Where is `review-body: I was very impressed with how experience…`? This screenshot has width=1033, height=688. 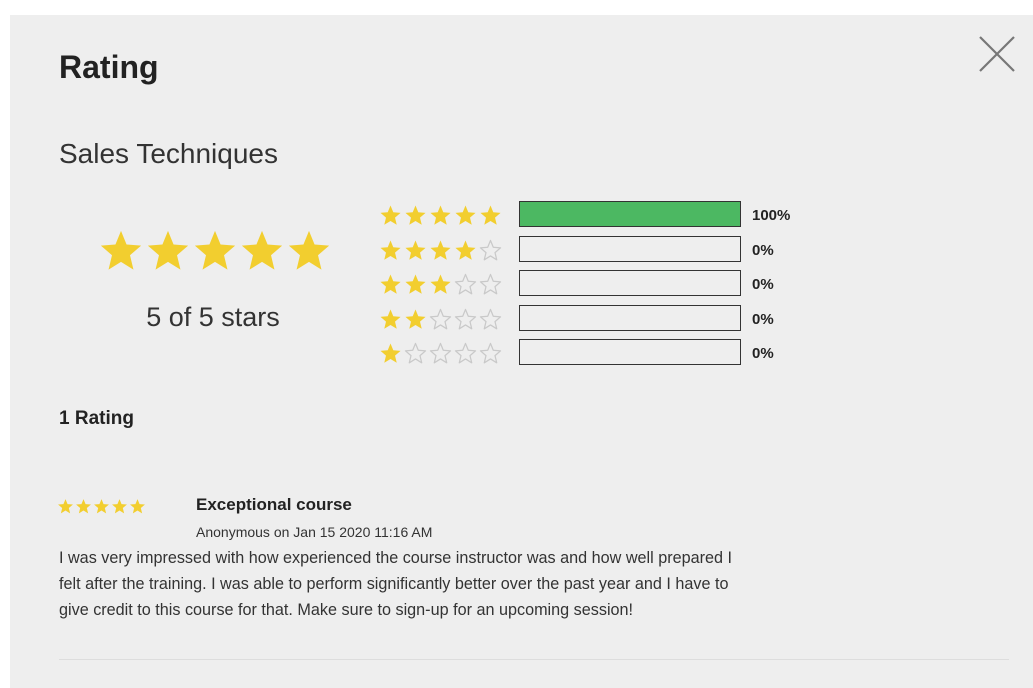 review-body: I was very impressed with how experience… is located at coordinates (395, 584).